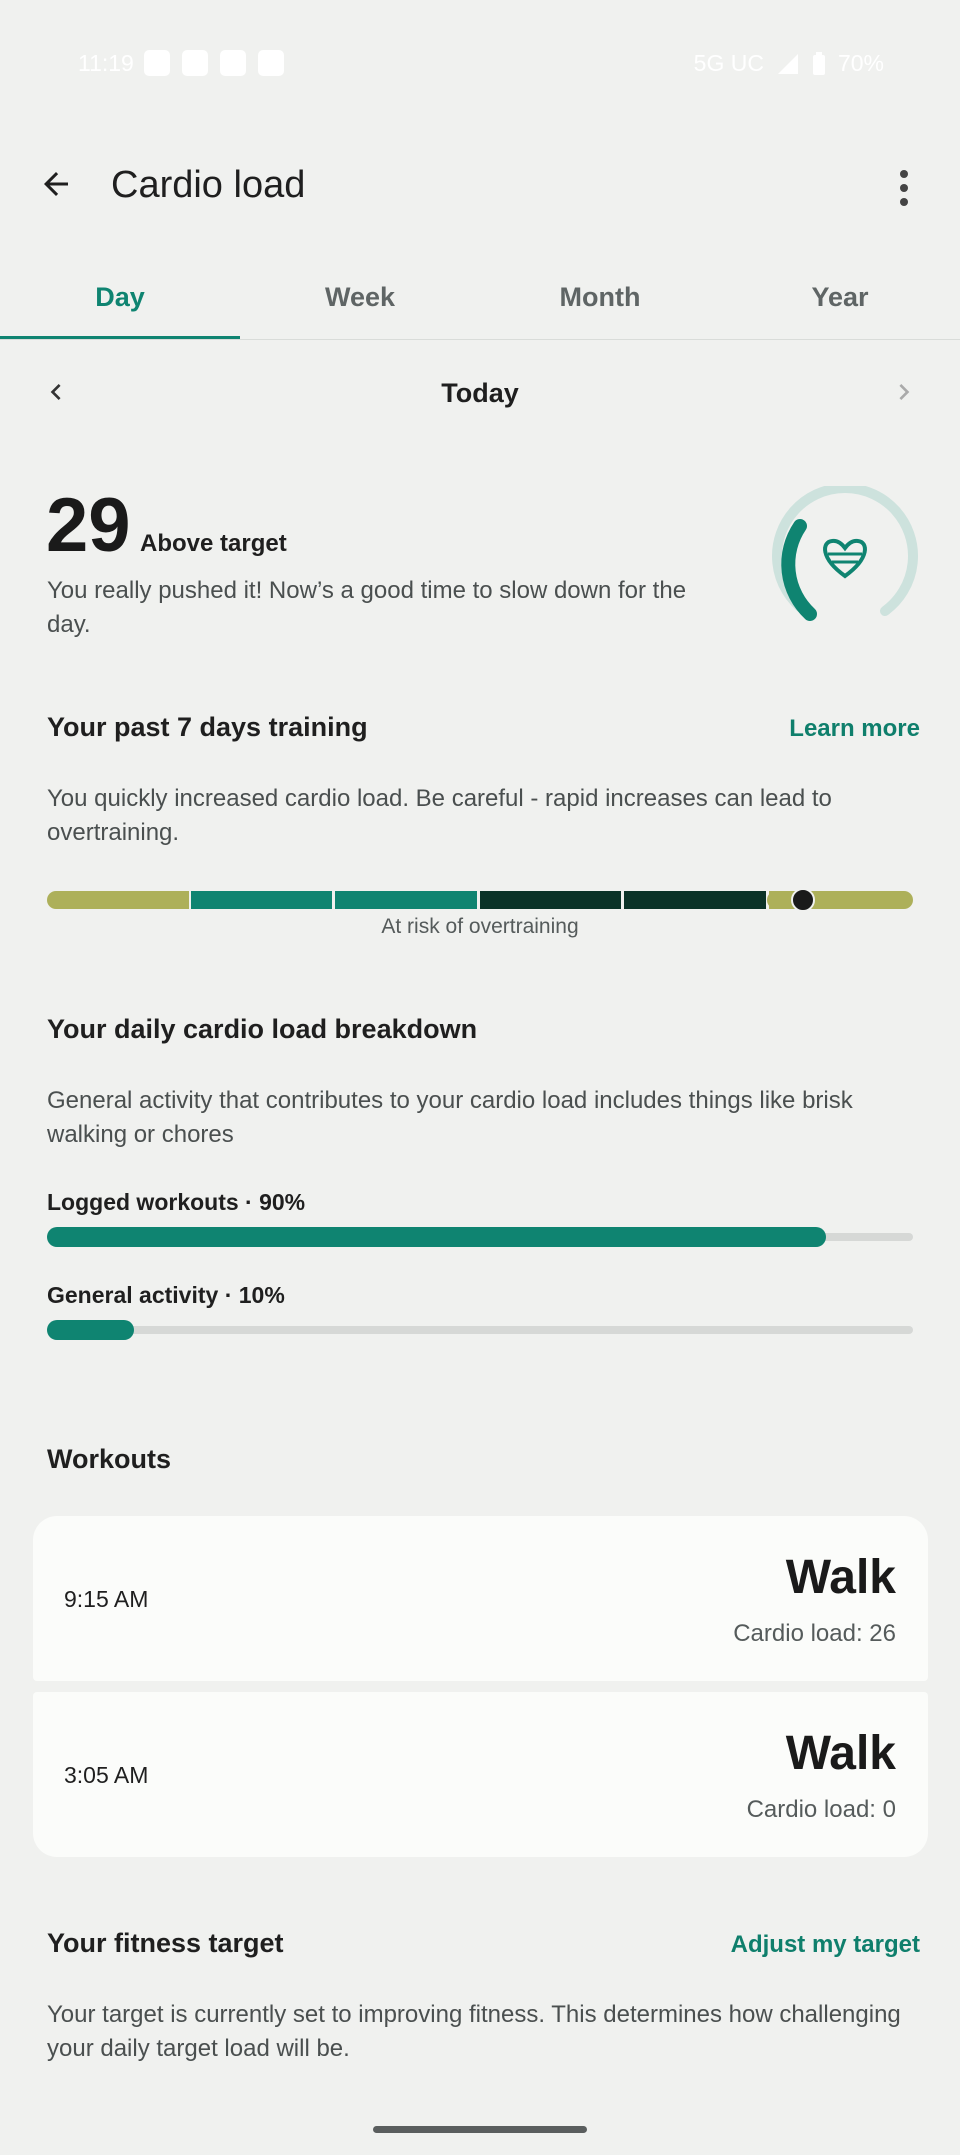  Describe the element at coordinates (157, 63) in the screenshot. I see `whatsapp-icon` at that location.